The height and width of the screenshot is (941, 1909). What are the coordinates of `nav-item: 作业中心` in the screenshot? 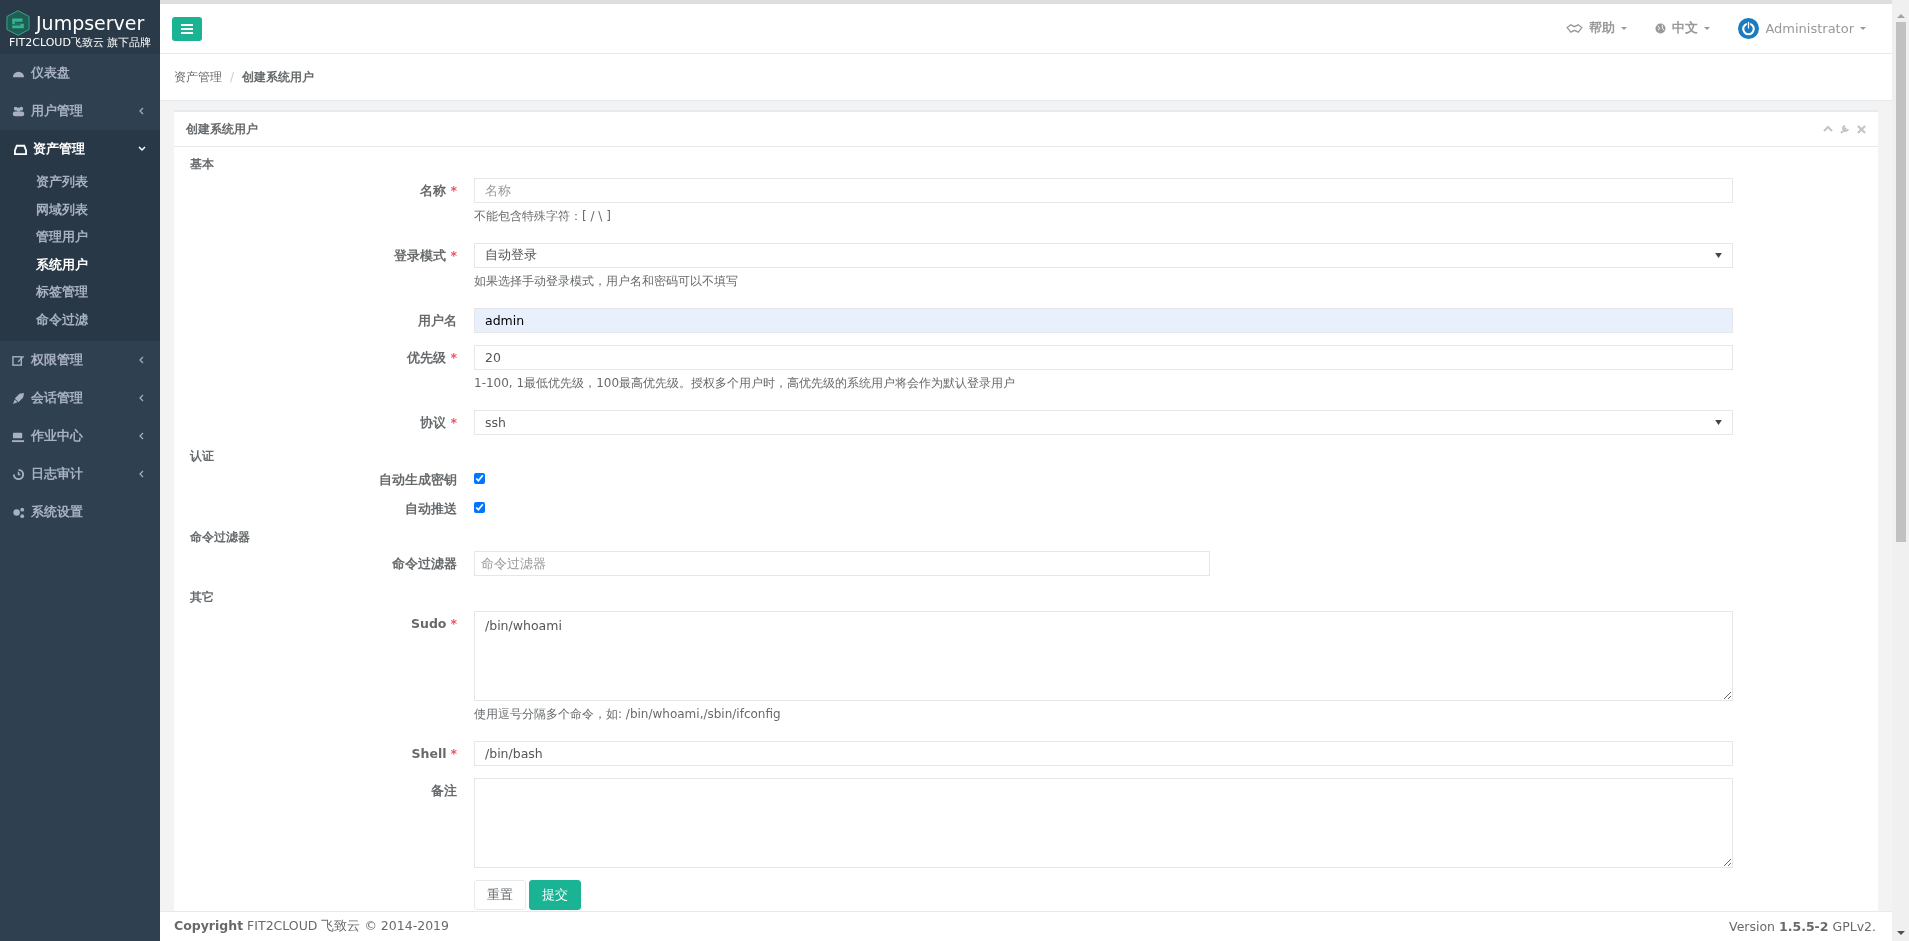 It's located at (80, 436).